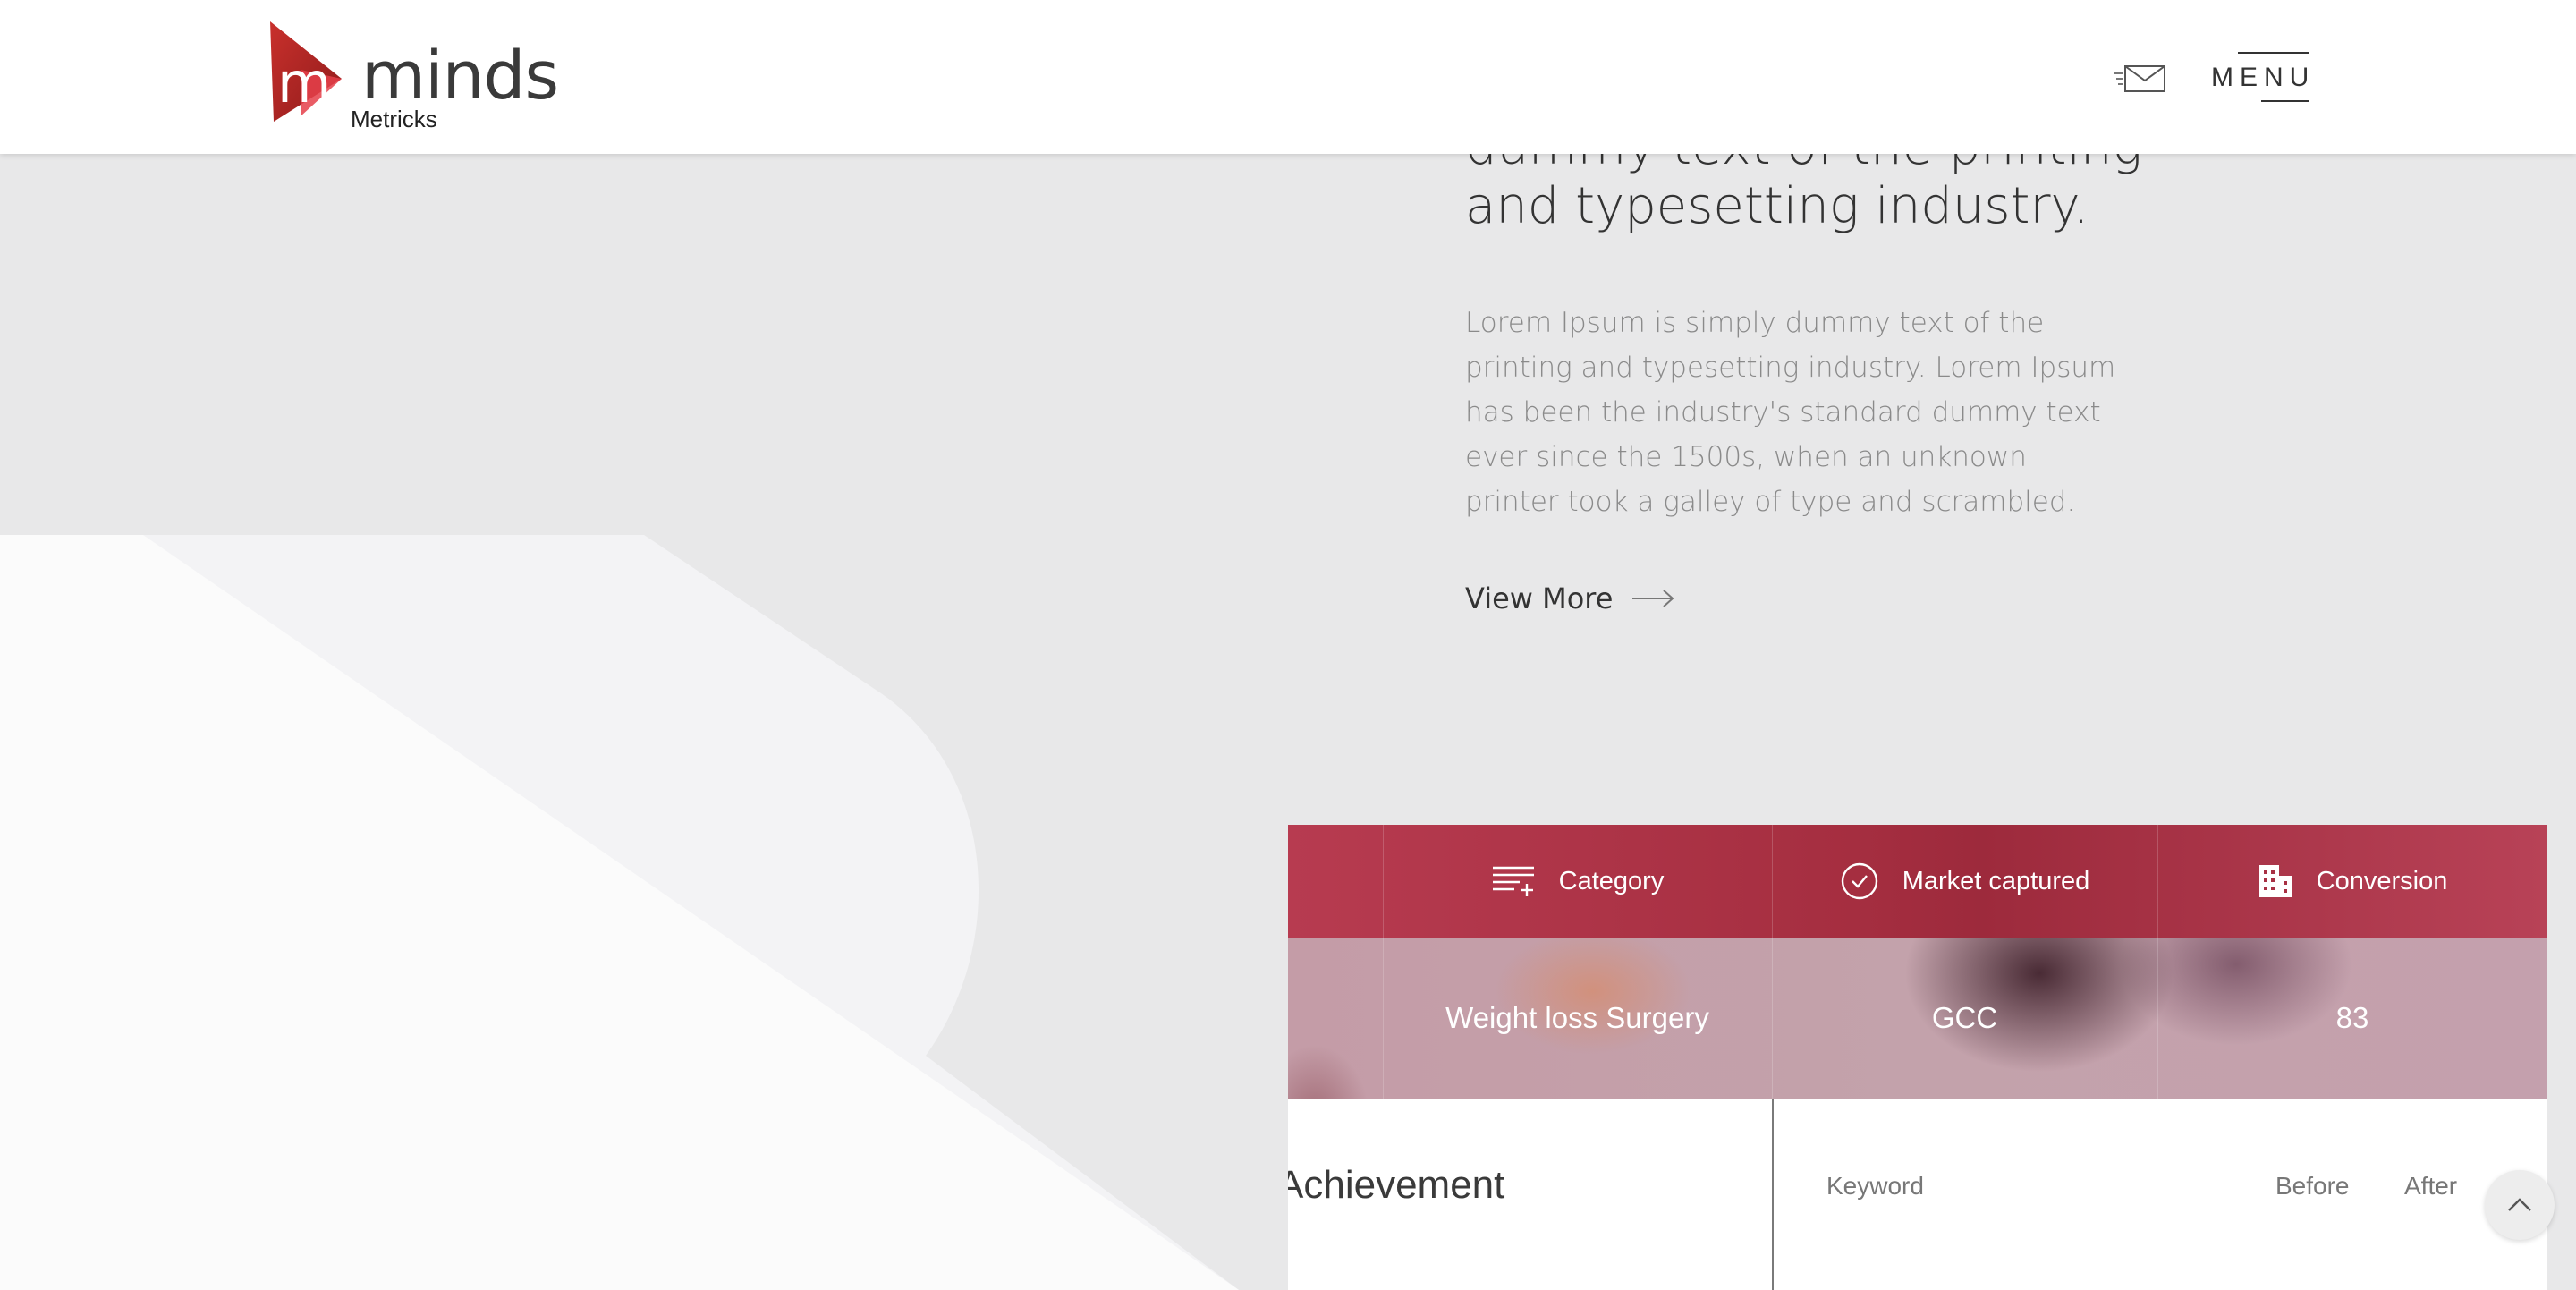 The image size is (2576, 1290). Describe the element at coordinates (1773, 1194) in the screenshot. I see `section-divider` at that location.